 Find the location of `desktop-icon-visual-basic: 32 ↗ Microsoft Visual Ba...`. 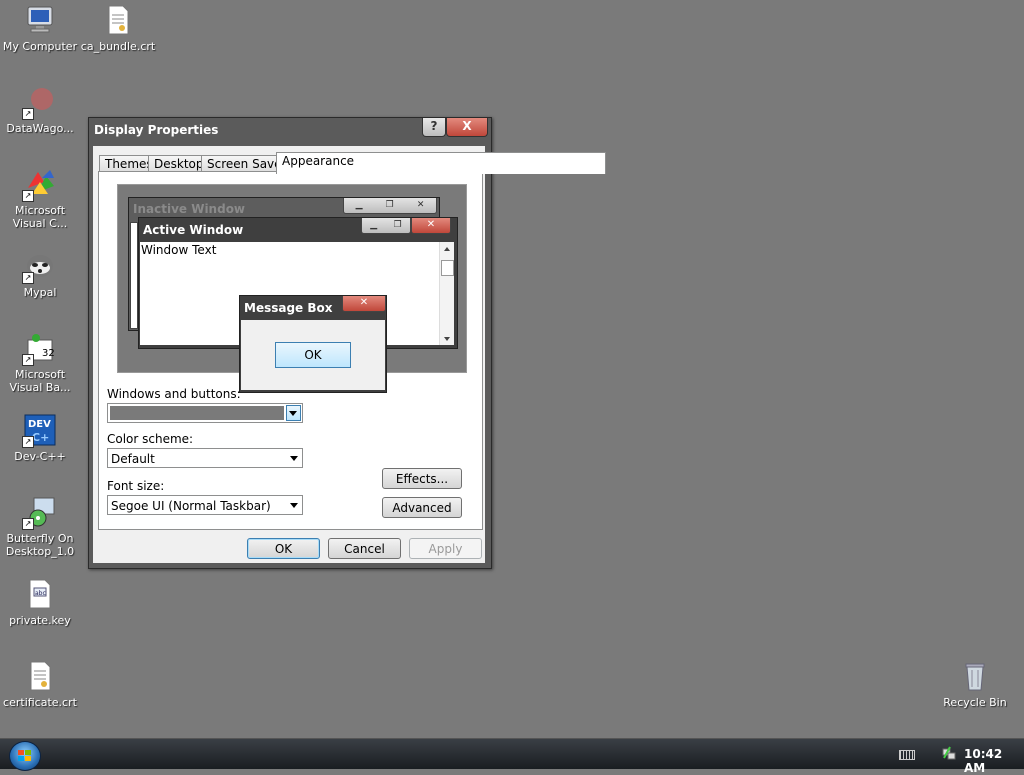

desktop-icon-visual-basic: 32 ↗ Microsoft Visual Ba... is located at coordinates (40, 363).